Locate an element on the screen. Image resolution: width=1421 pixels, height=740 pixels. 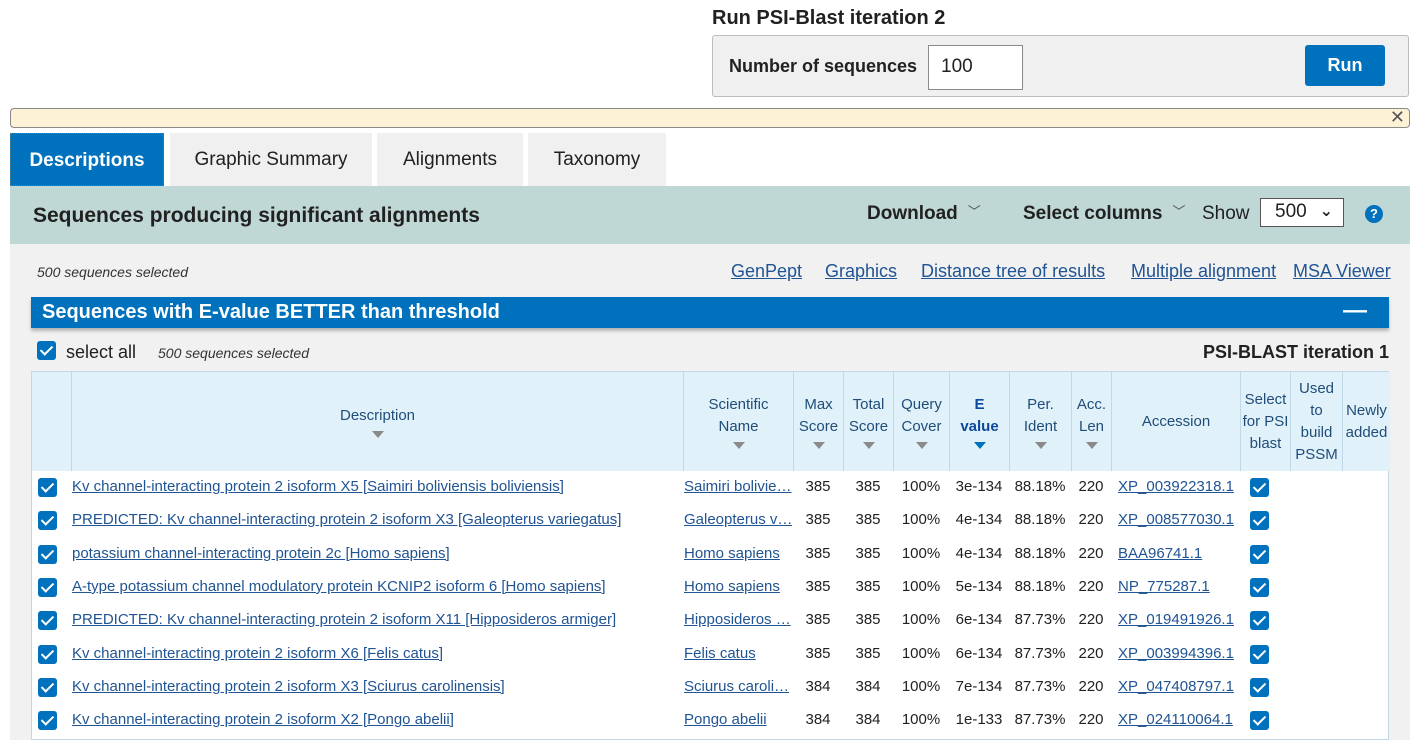
col-acc-len: Acc. Len is located at coordinates (1091, 421).